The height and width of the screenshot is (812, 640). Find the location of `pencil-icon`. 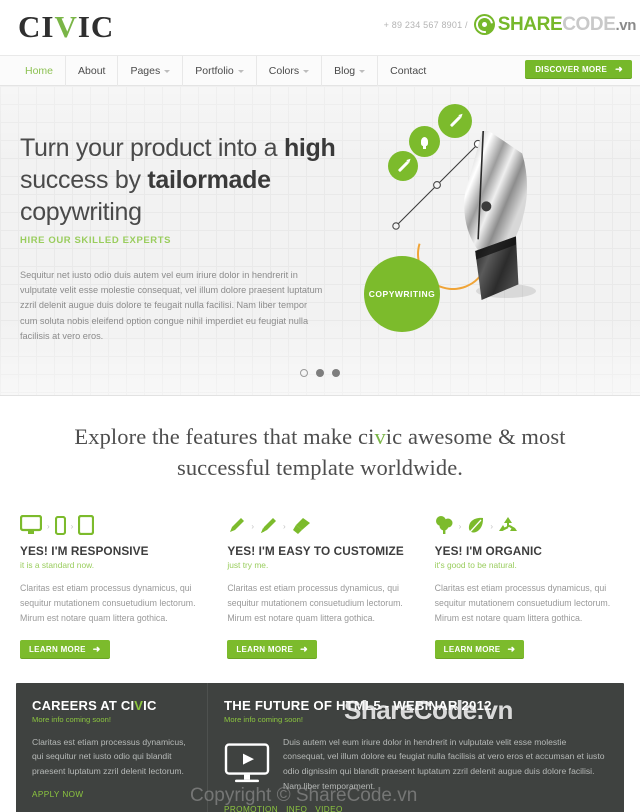

pencil-icon is located at coordinates (237, 525).